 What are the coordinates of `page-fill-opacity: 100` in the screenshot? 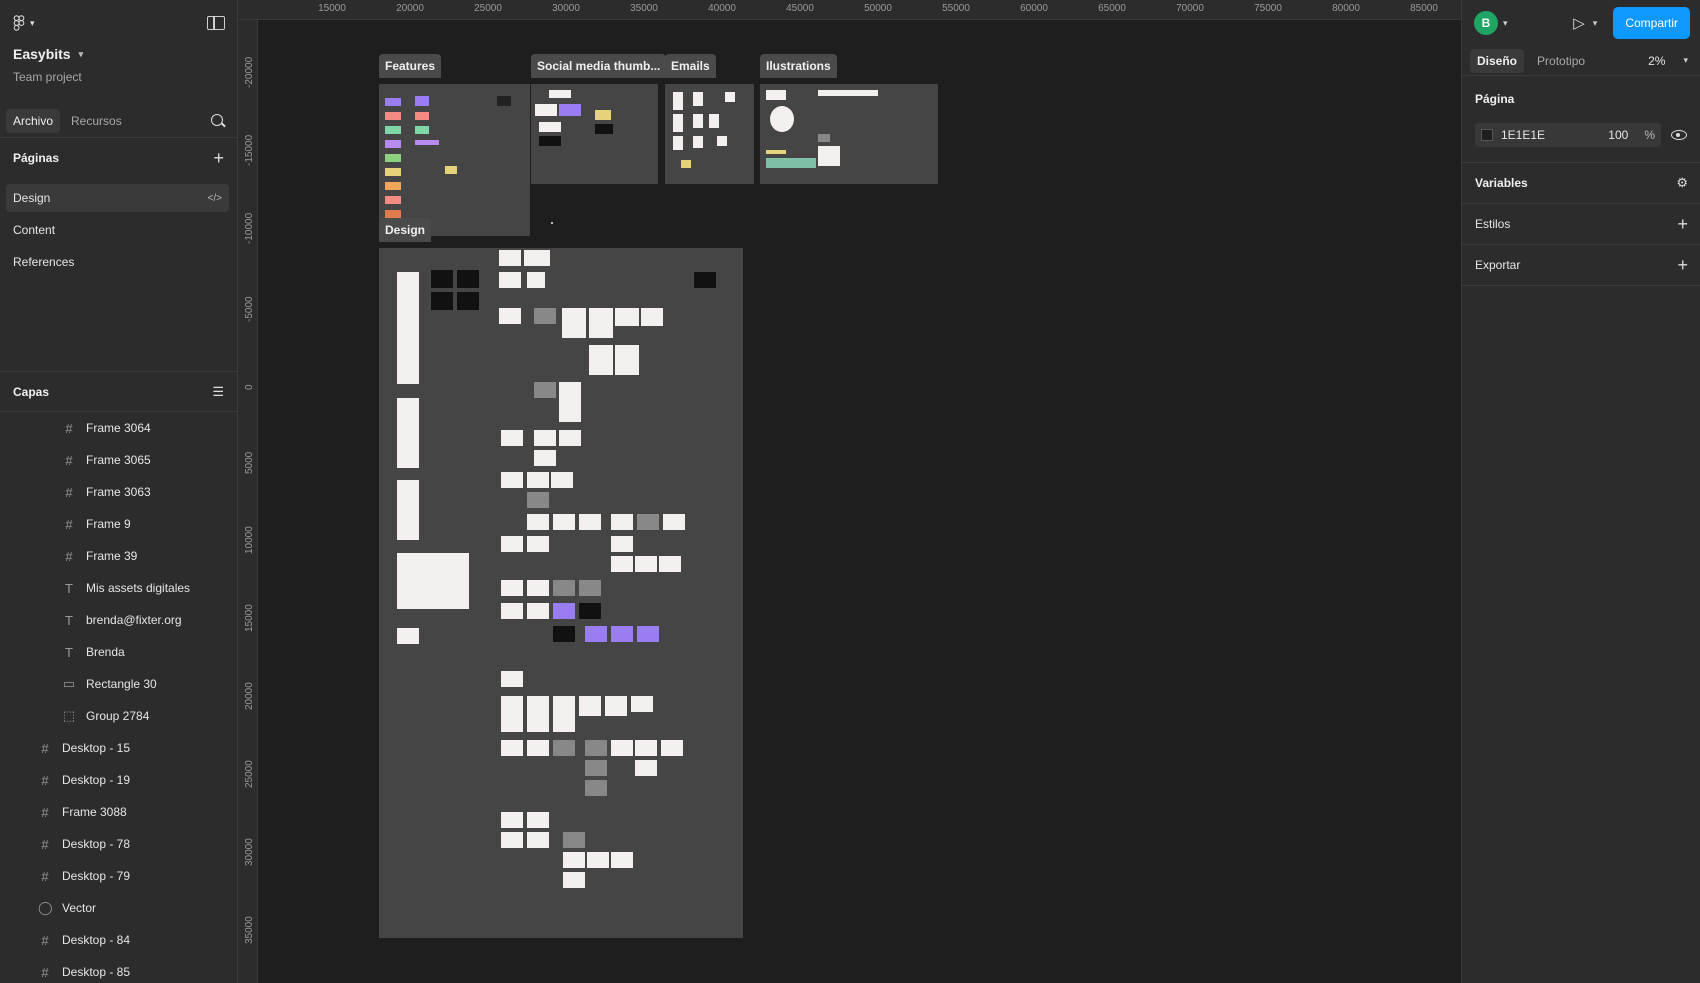 It's located at (1618, 135).